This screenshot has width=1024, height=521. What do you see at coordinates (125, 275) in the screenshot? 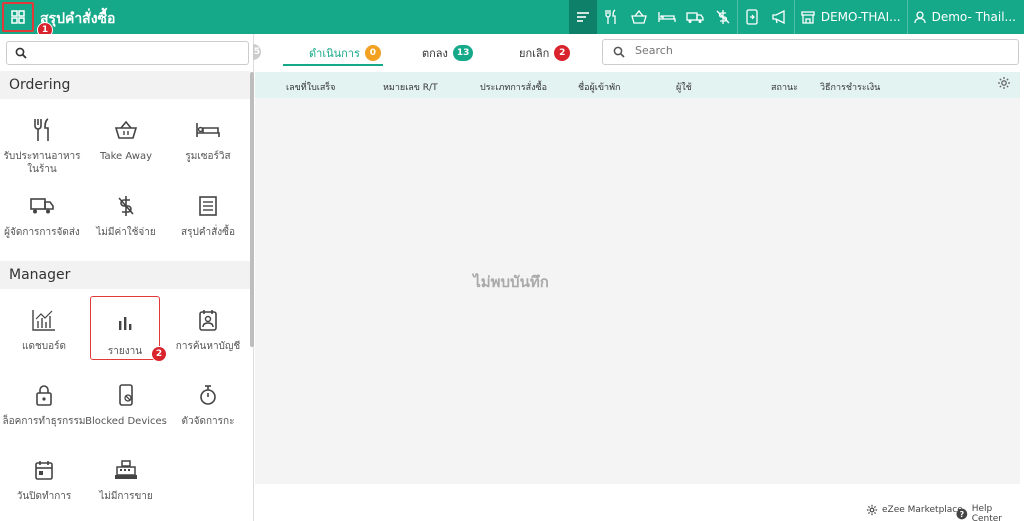
I see `section-manager-title: Manager` at bounding box center [125, 275].